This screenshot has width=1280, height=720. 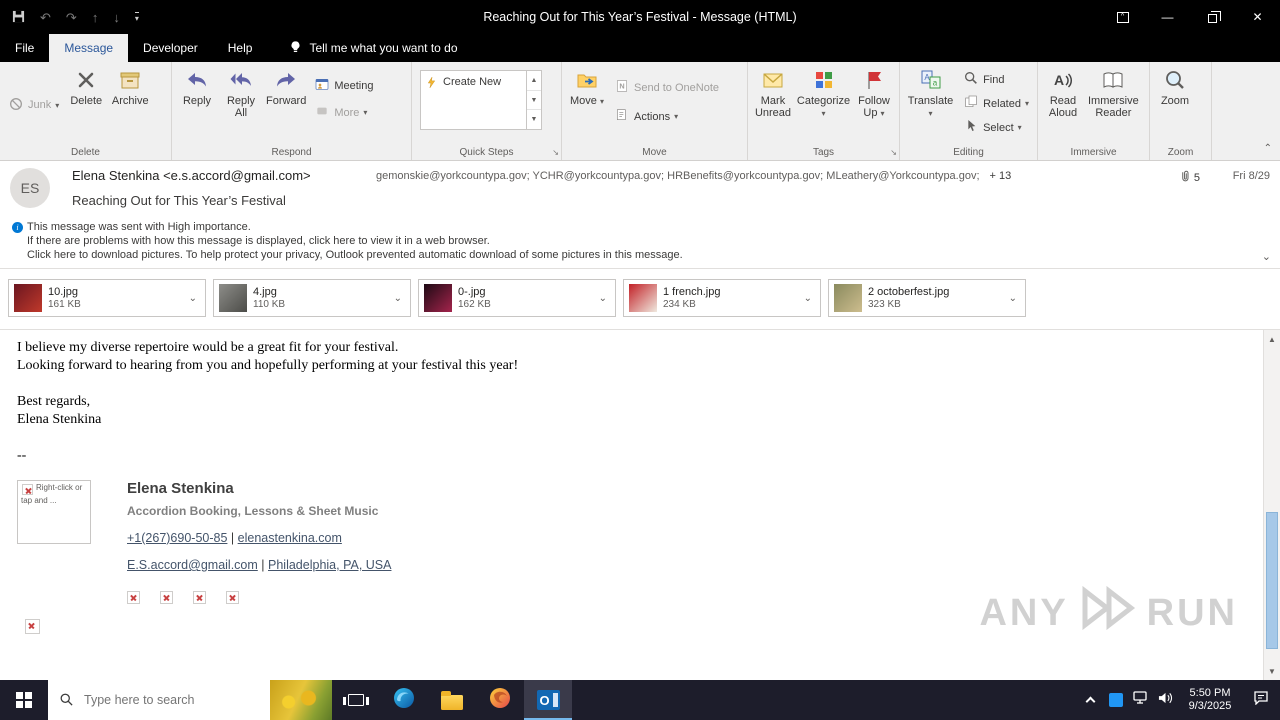 I want to click on actions-button: Actions ▾, so click(x=666, y=116).